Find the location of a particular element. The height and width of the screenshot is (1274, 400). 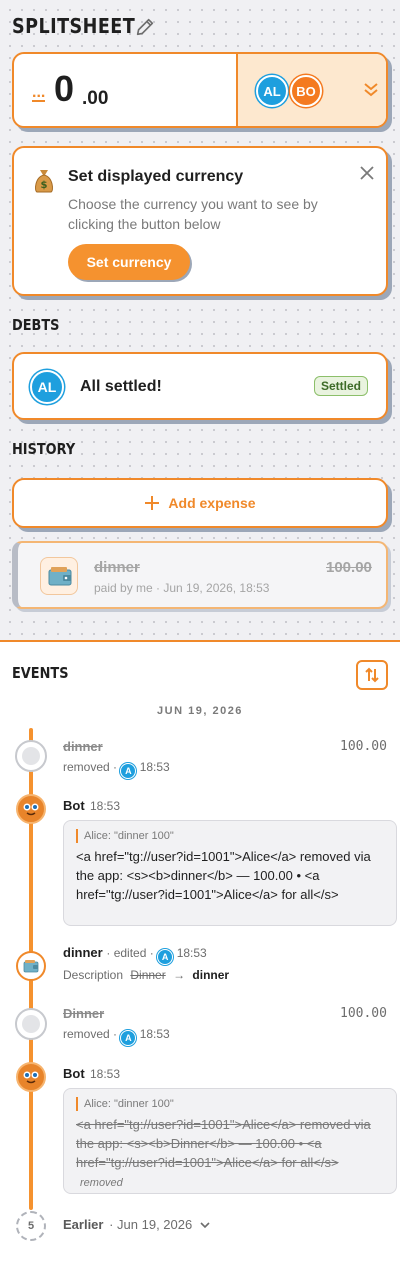

balance-card: ... 0 .00 AL BO is located at coordinates (200, 90).